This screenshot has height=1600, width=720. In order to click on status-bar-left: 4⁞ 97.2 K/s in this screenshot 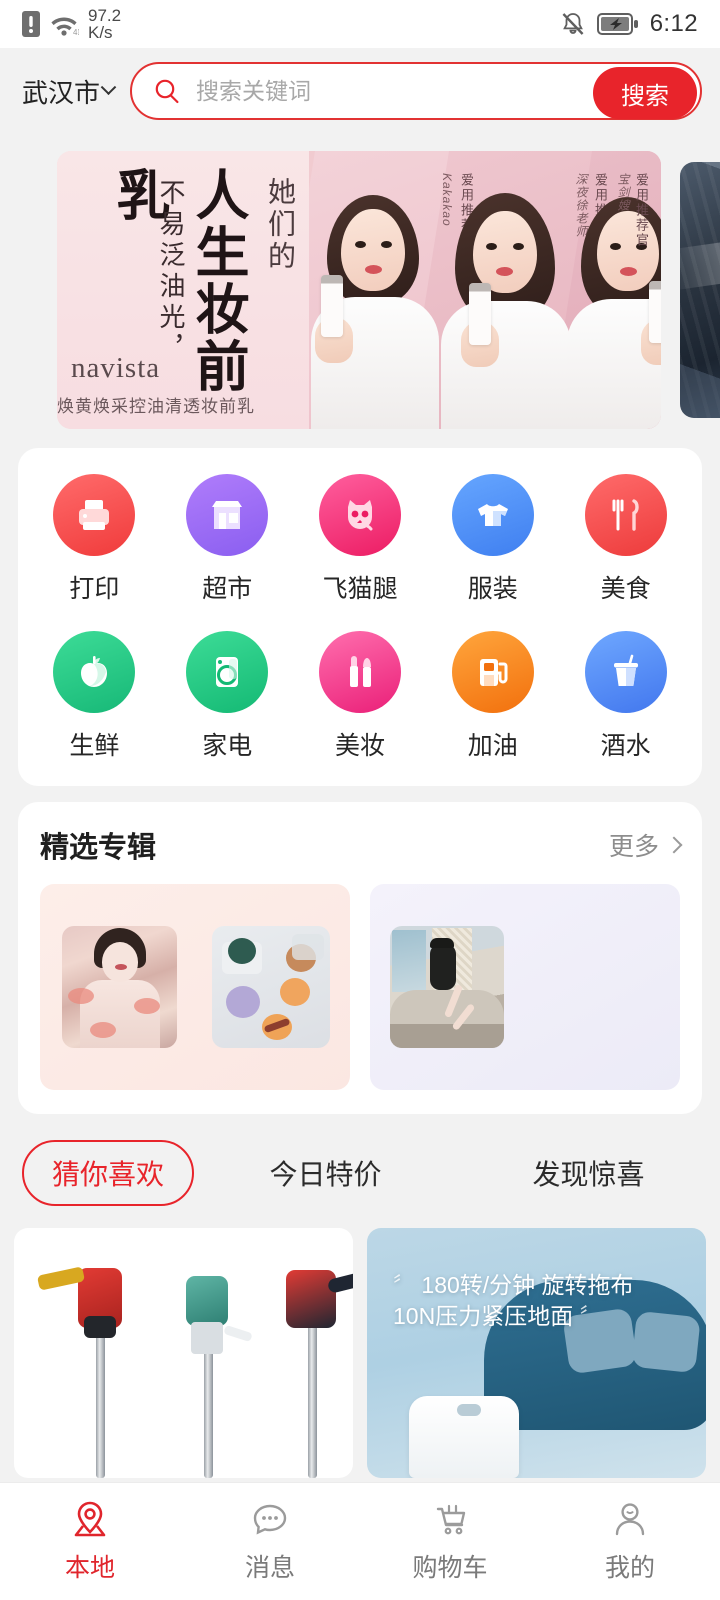, I will do `click(72, 23)`.